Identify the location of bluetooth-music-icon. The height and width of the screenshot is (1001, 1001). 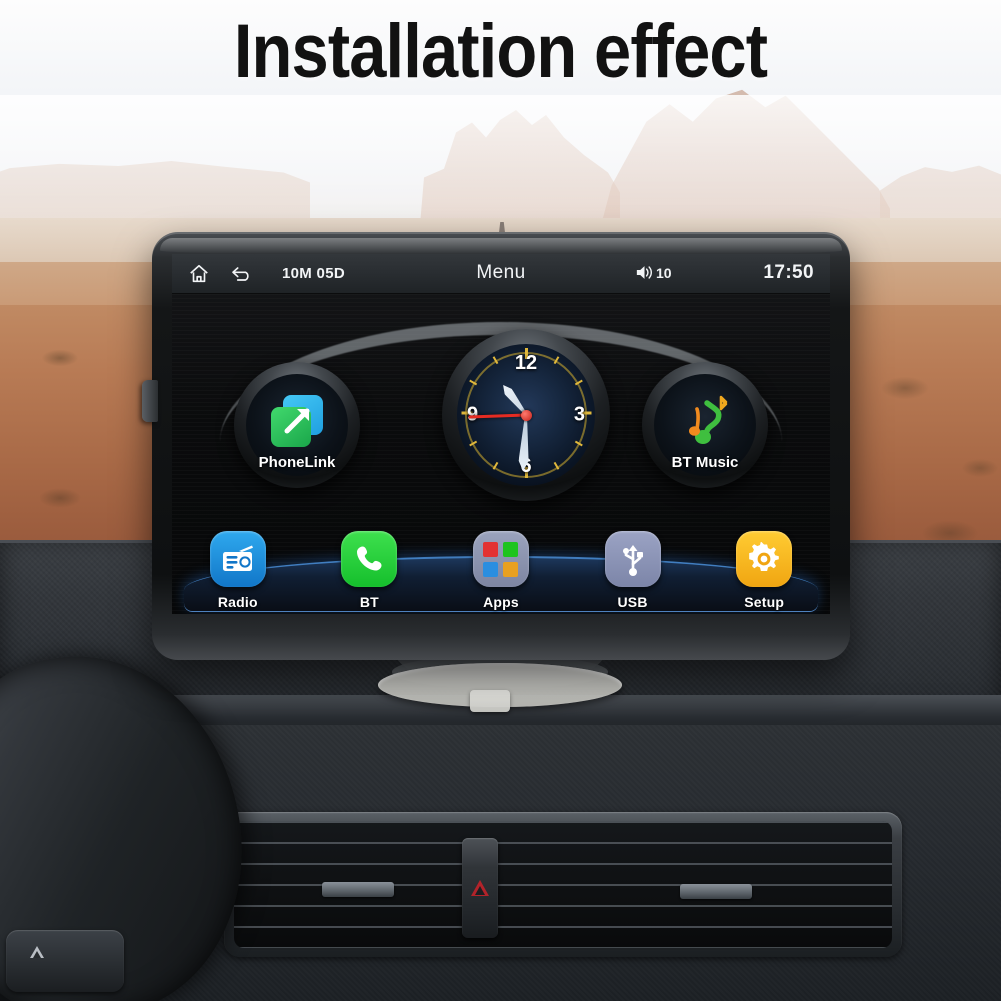
(705, 422).